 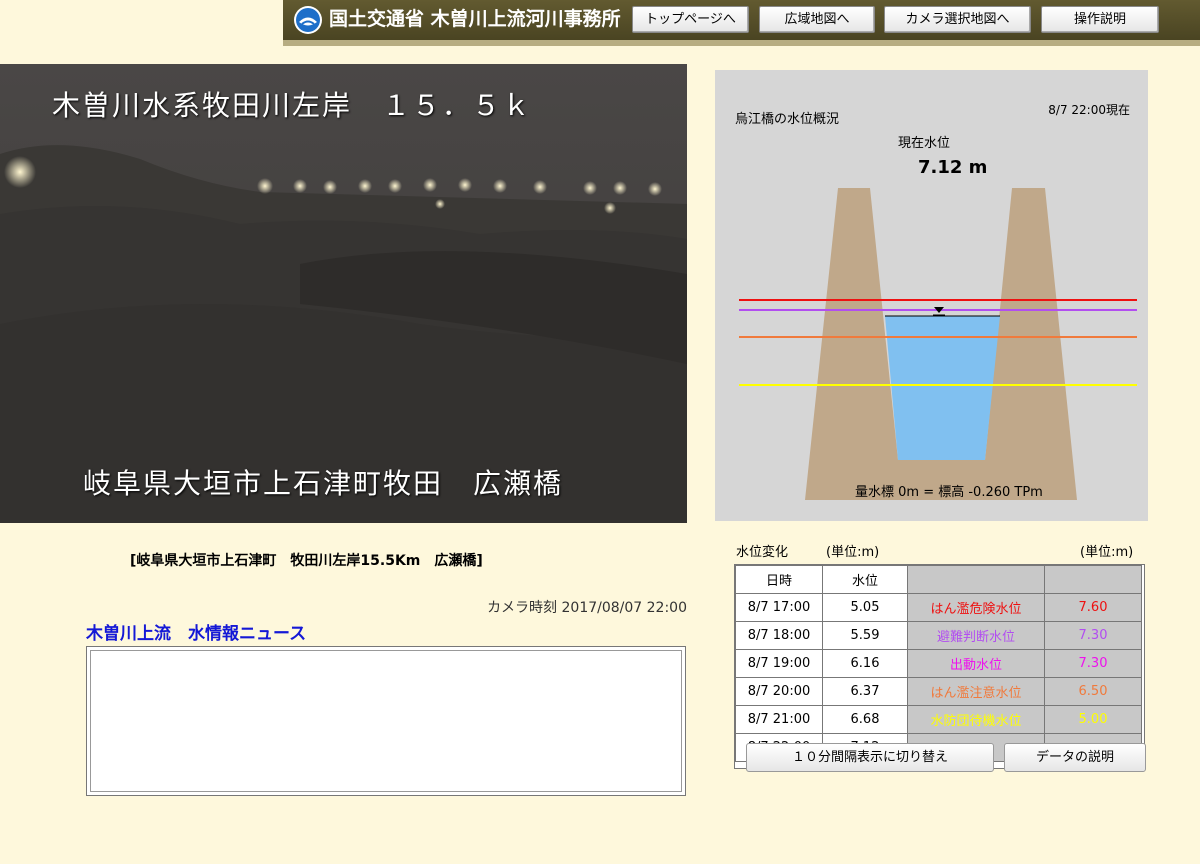 What do you see at coordinates (1075, 757) in the screenshot?
I see `data-help-button: データの説明` at bounding box center [1075, 757].